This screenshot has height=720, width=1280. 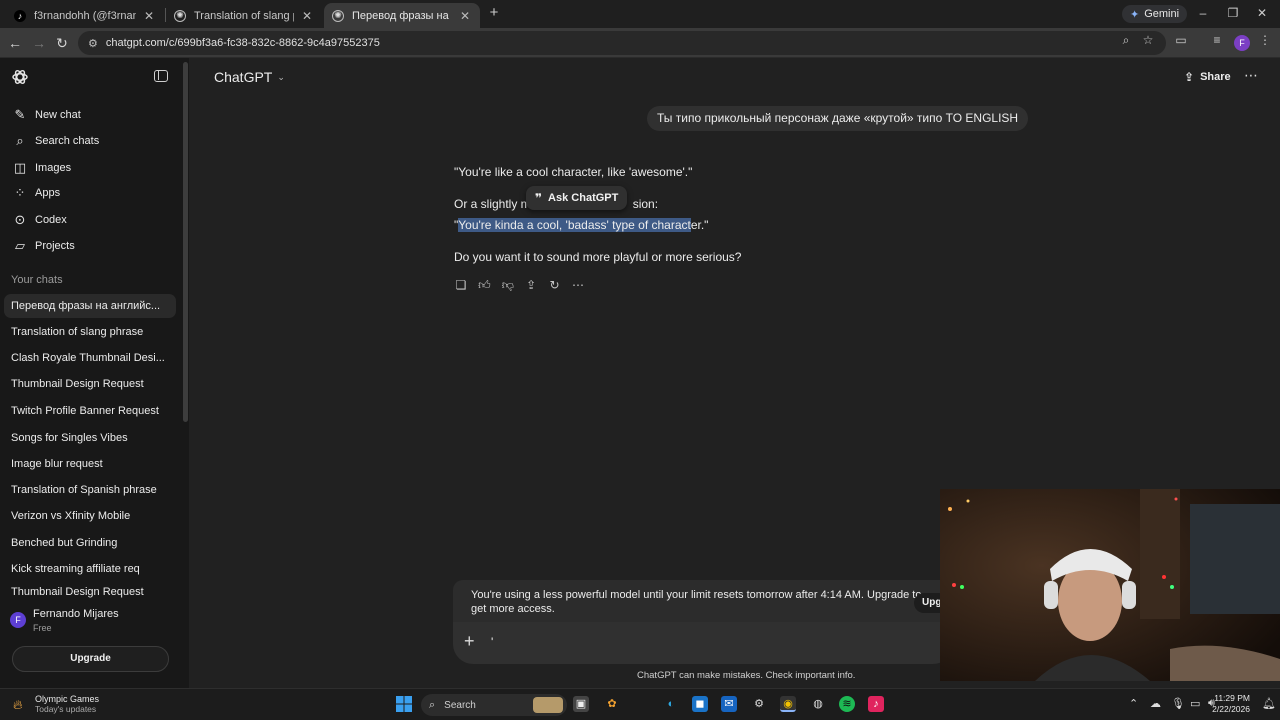 I want to click on quote-icon: ❞, so click(x=539, y=198).